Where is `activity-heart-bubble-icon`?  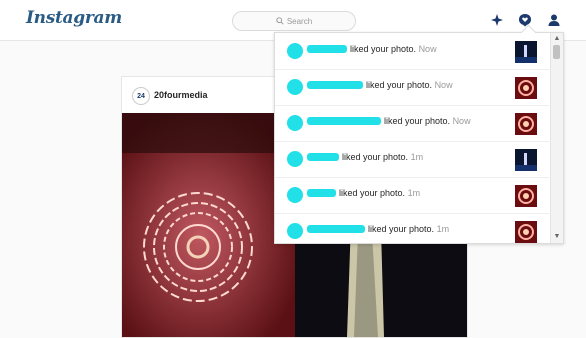 activity-heart-bubble-icon is located at coordinates (525, 20).